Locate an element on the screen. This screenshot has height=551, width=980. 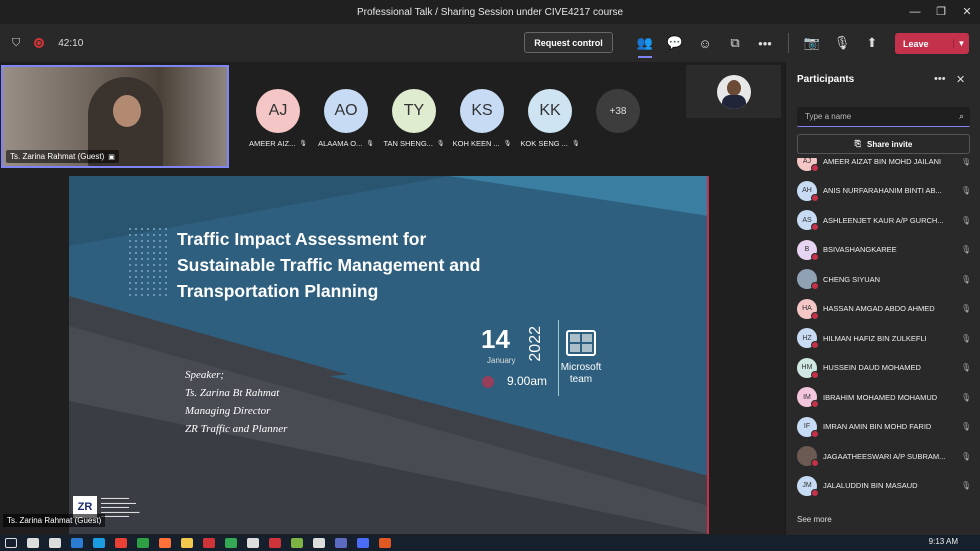
see-more-link: See more is located at coordinates (814, 519).